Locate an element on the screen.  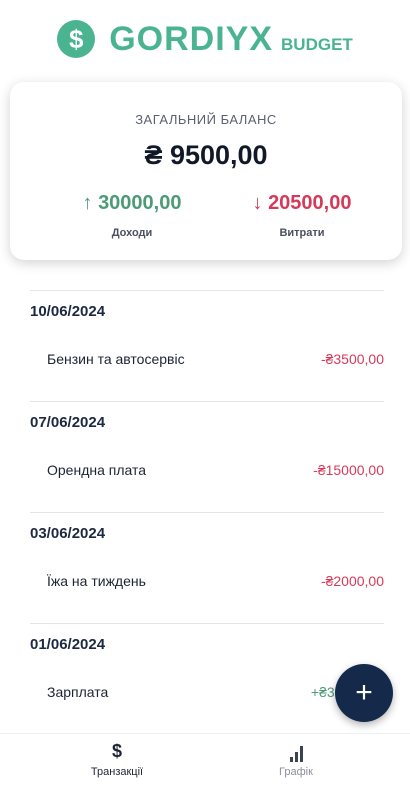
expense-label: Витрати is located at coordinates (302, 233).